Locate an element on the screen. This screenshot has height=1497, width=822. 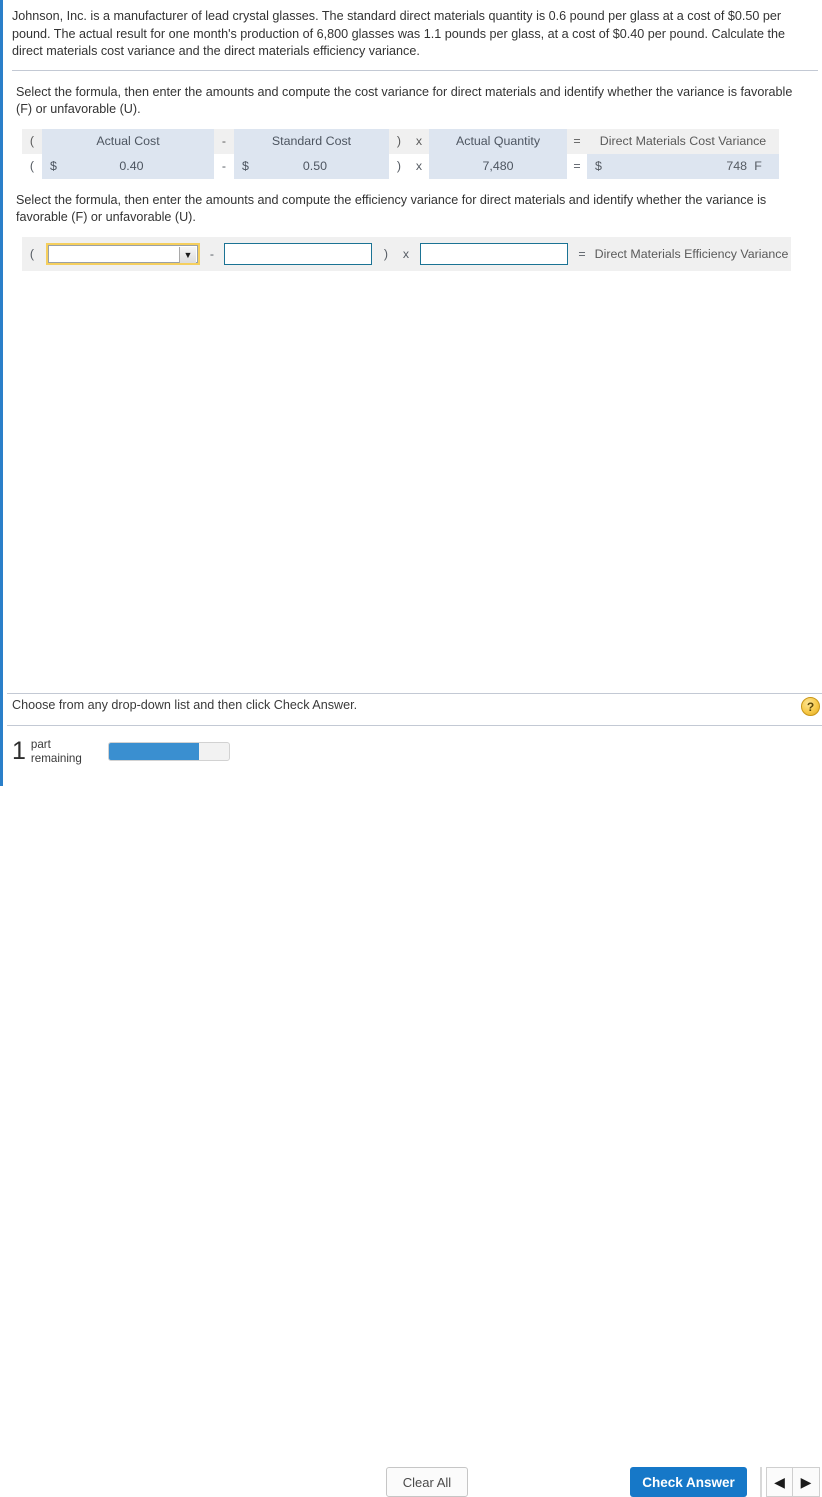
next-arrow-icon: ▶ is located at coordinates (806, 1482).